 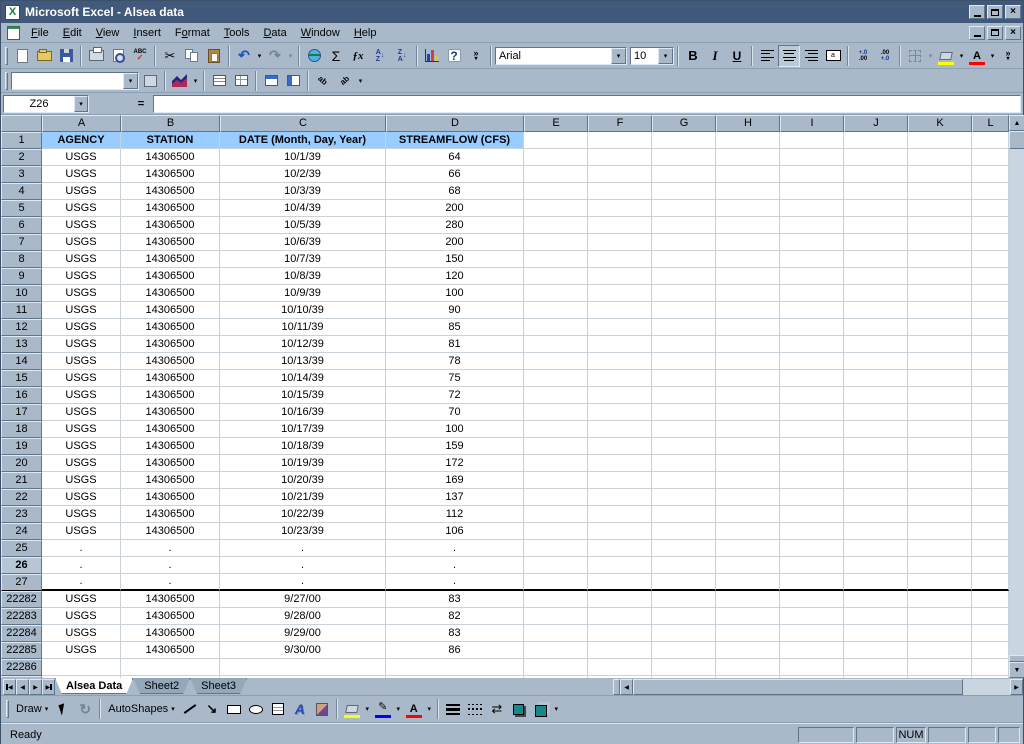 I want to click on cell-L4, so click(x=990, y=191).